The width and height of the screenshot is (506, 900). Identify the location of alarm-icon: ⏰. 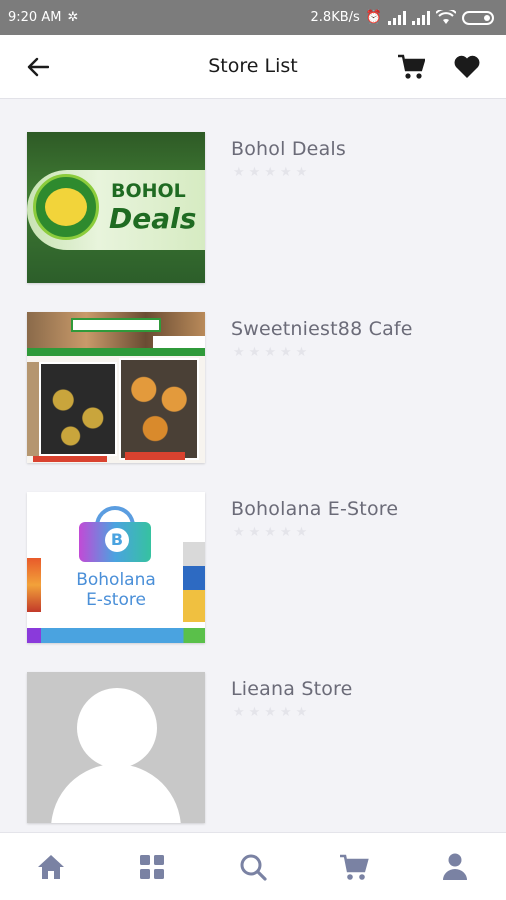
(373, 17).